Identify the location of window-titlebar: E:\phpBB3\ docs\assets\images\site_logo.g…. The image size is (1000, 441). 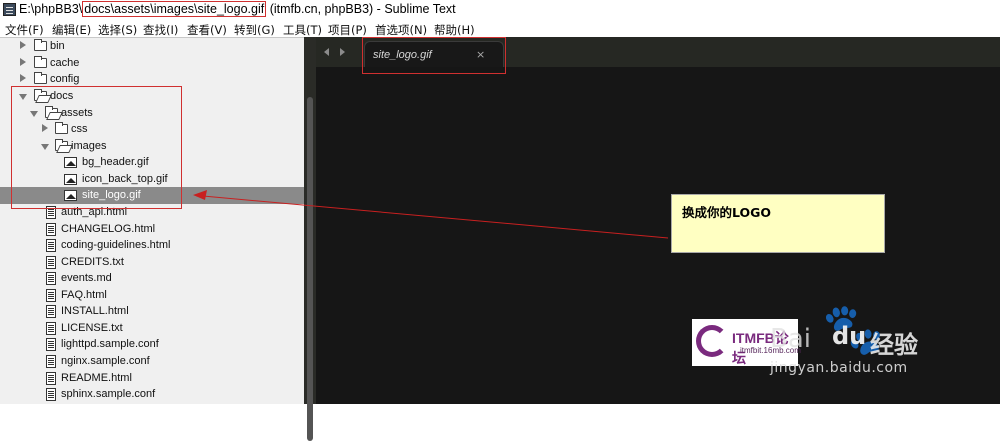
(500, 10).